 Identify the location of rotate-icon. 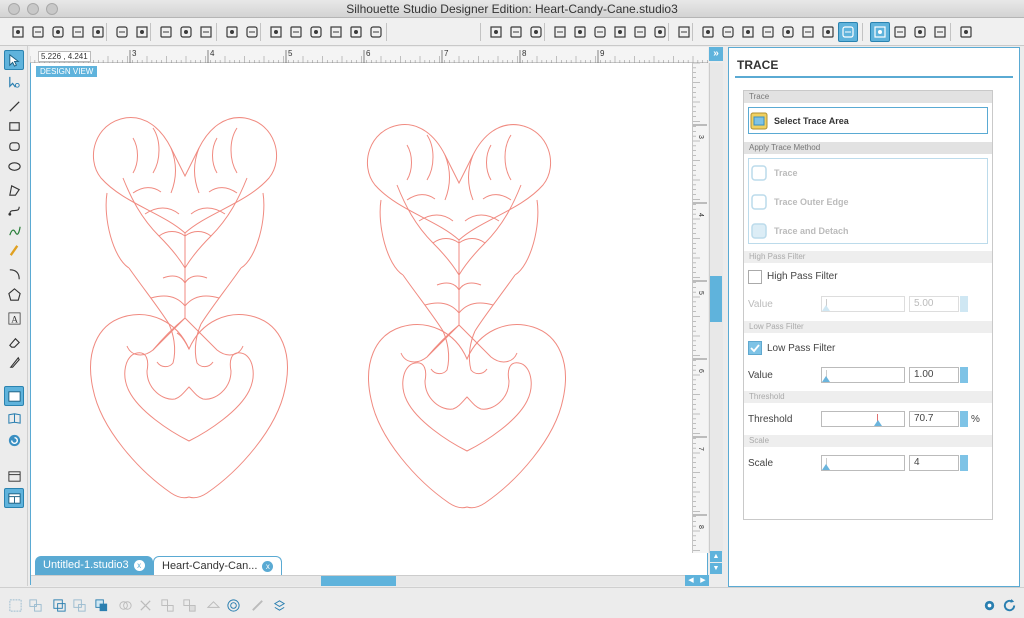
(728, 32).